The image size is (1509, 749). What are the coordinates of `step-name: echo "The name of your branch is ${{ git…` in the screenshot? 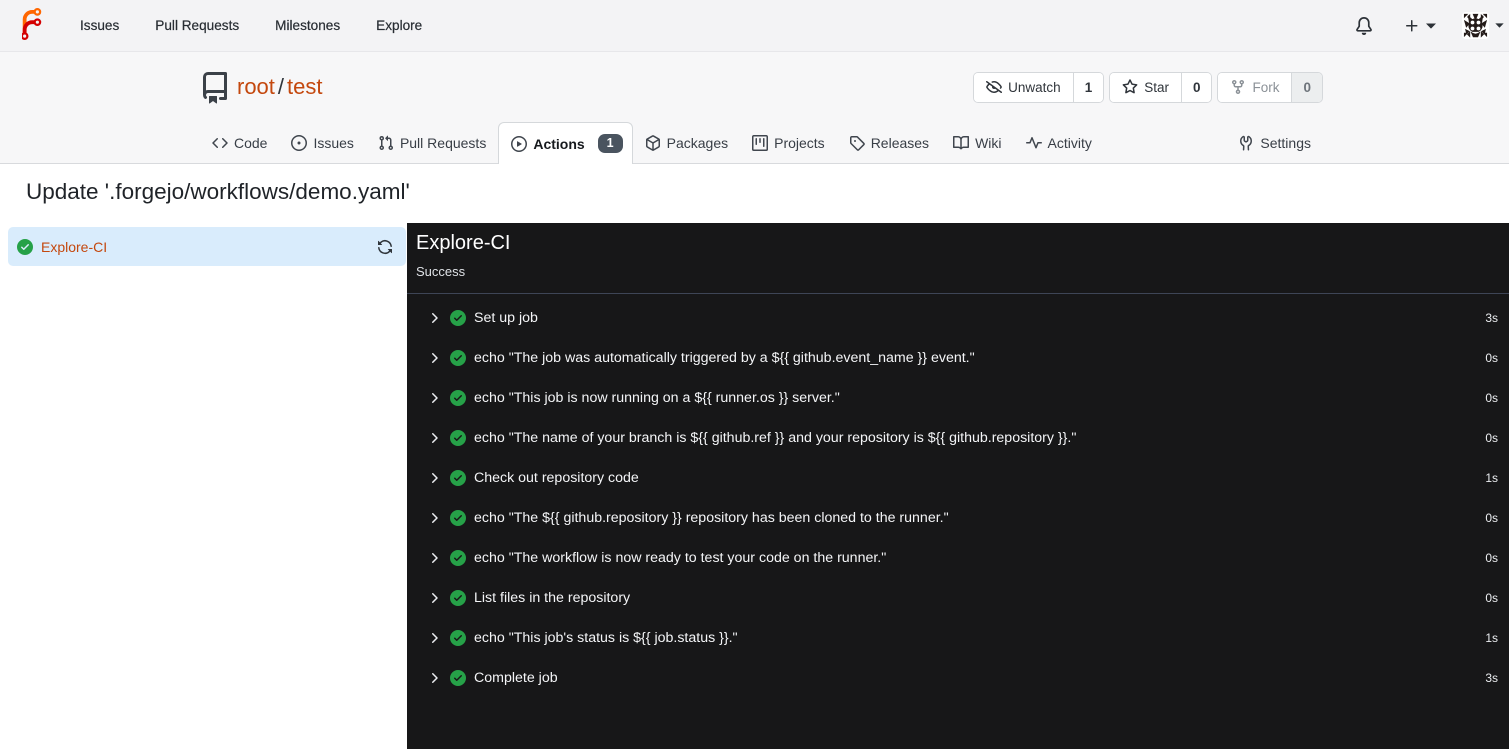 It's located at (775, 438).